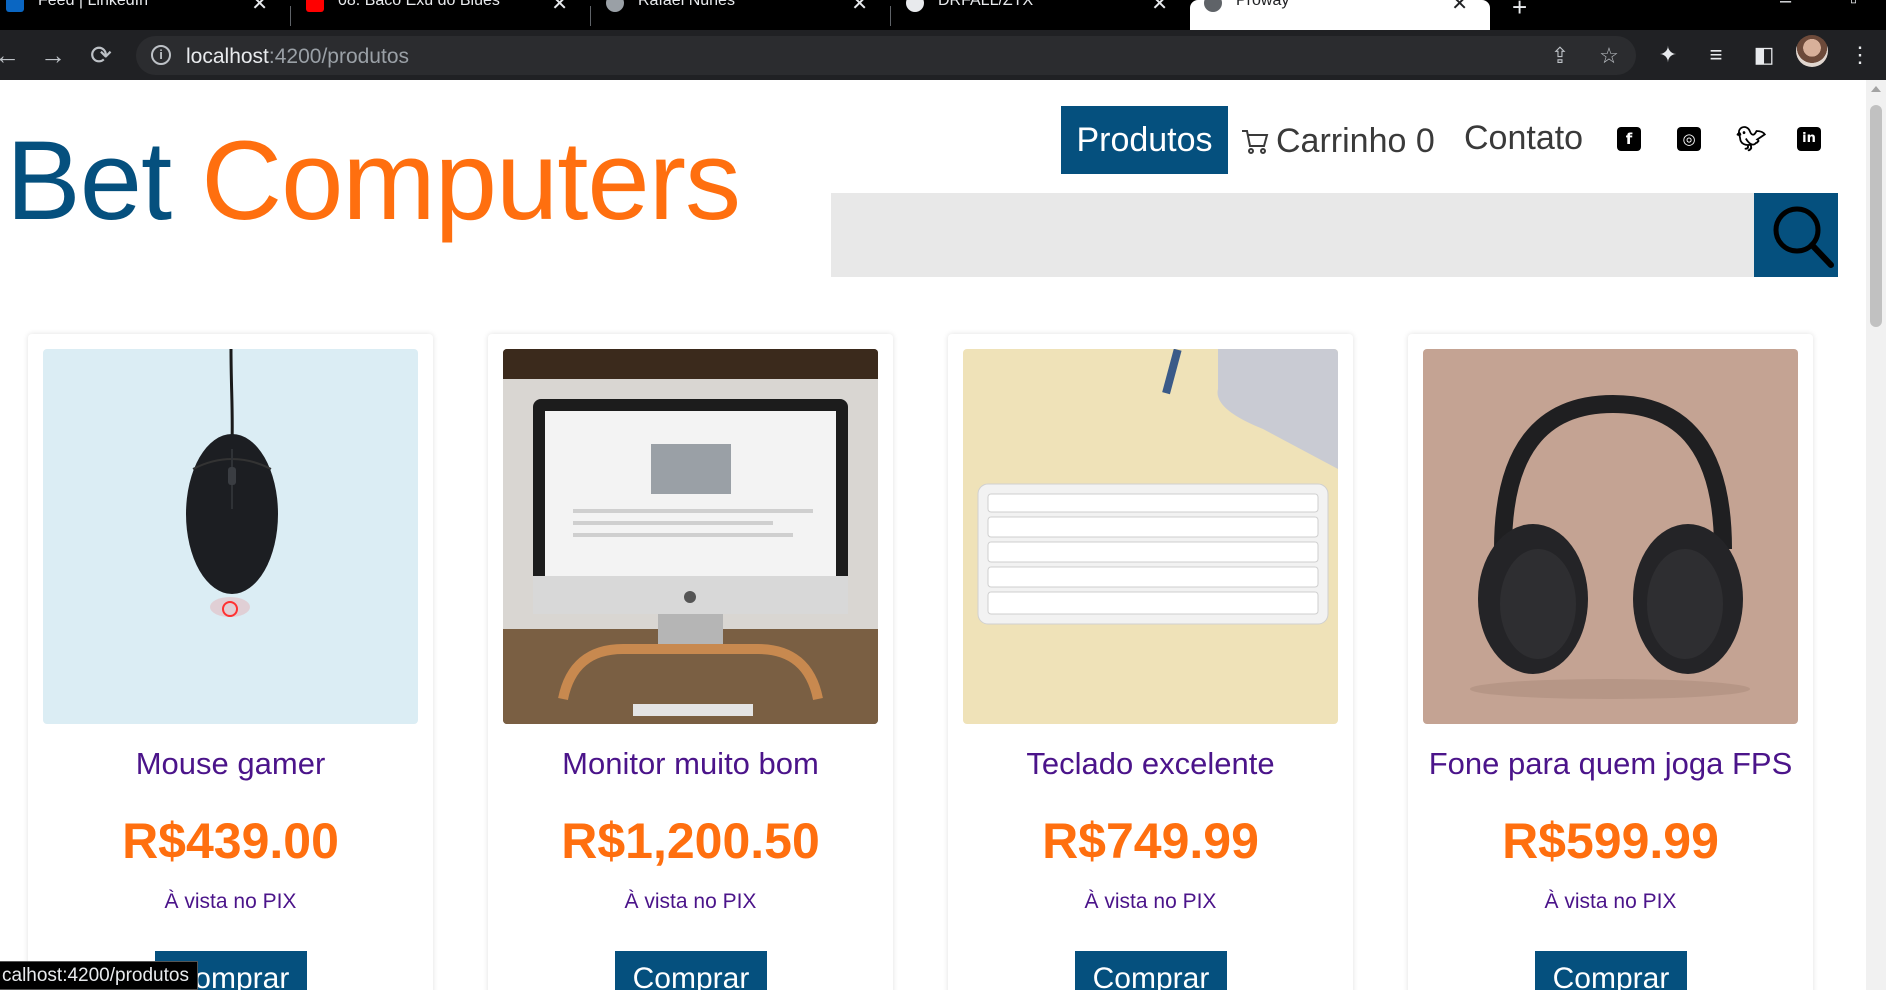 This screenshot has width=1886, height=990. Describe the element at coordinates (161, 55) in the screenshot. I see `info-icon: i` at that location.